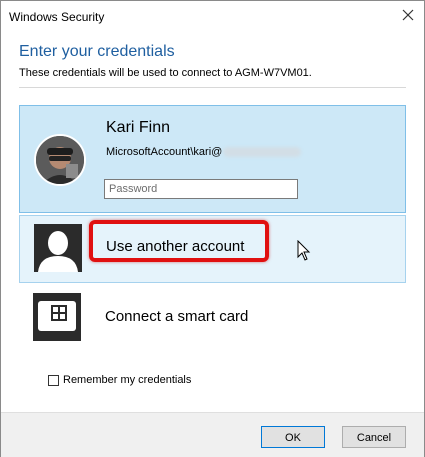 The image size is (425, 457). Describe the element at coordinates (212, 87) in the screenshot. I see `divider` at that location.